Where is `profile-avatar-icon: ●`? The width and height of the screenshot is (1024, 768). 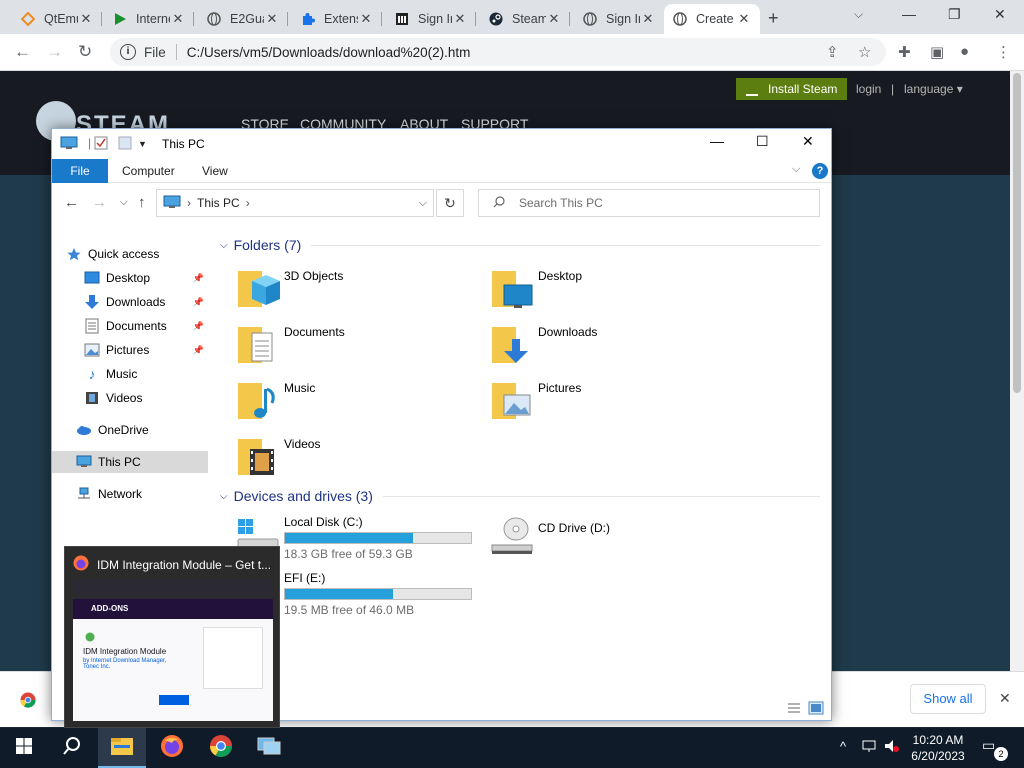
profile-avatar-icon: ● is located at coordinates (964, 51).